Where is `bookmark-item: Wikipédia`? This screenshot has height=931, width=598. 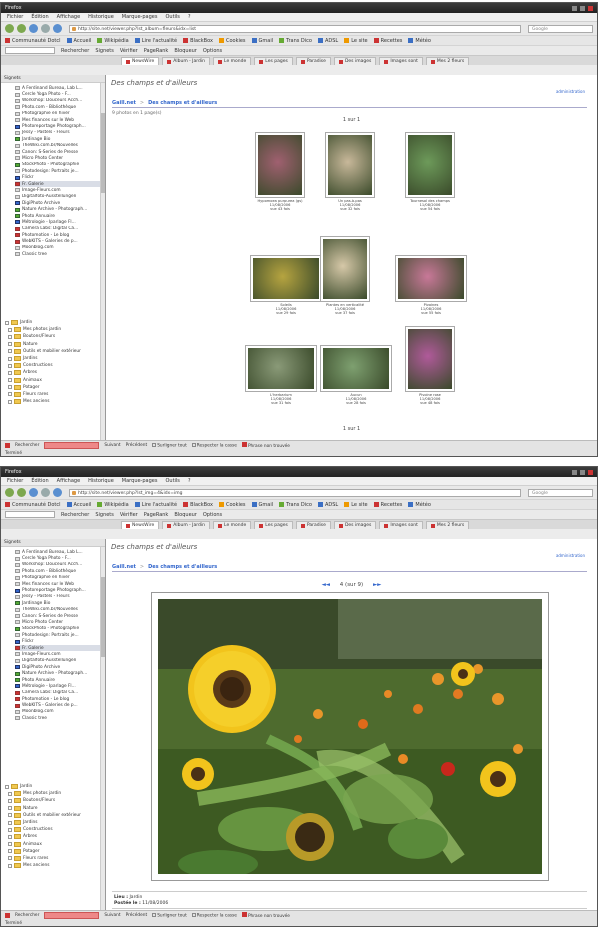
bookmark-item: Wikipédia is located at coordinates (113, 505).